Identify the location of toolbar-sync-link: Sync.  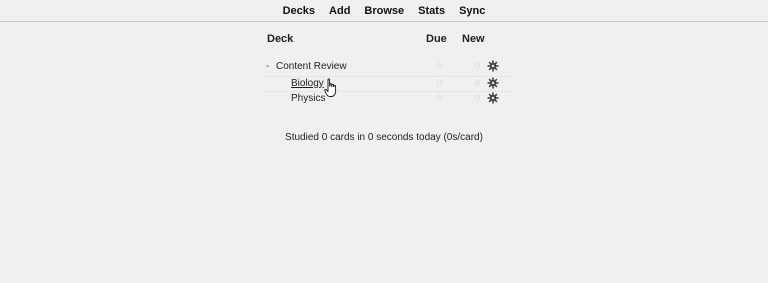
(472, 11).